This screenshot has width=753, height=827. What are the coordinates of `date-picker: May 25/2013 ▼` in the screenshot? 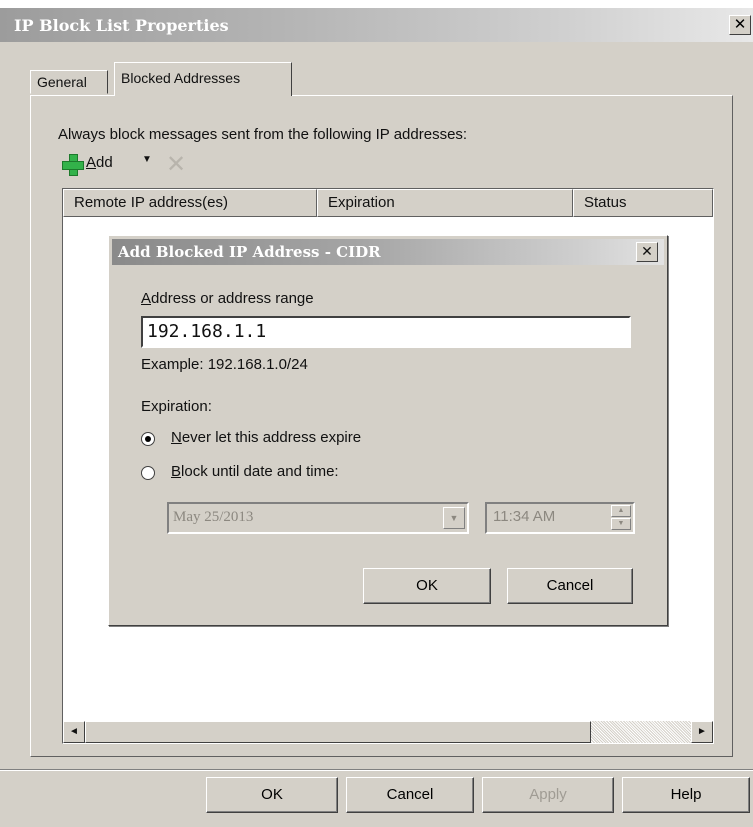 It's located at (318, 518).